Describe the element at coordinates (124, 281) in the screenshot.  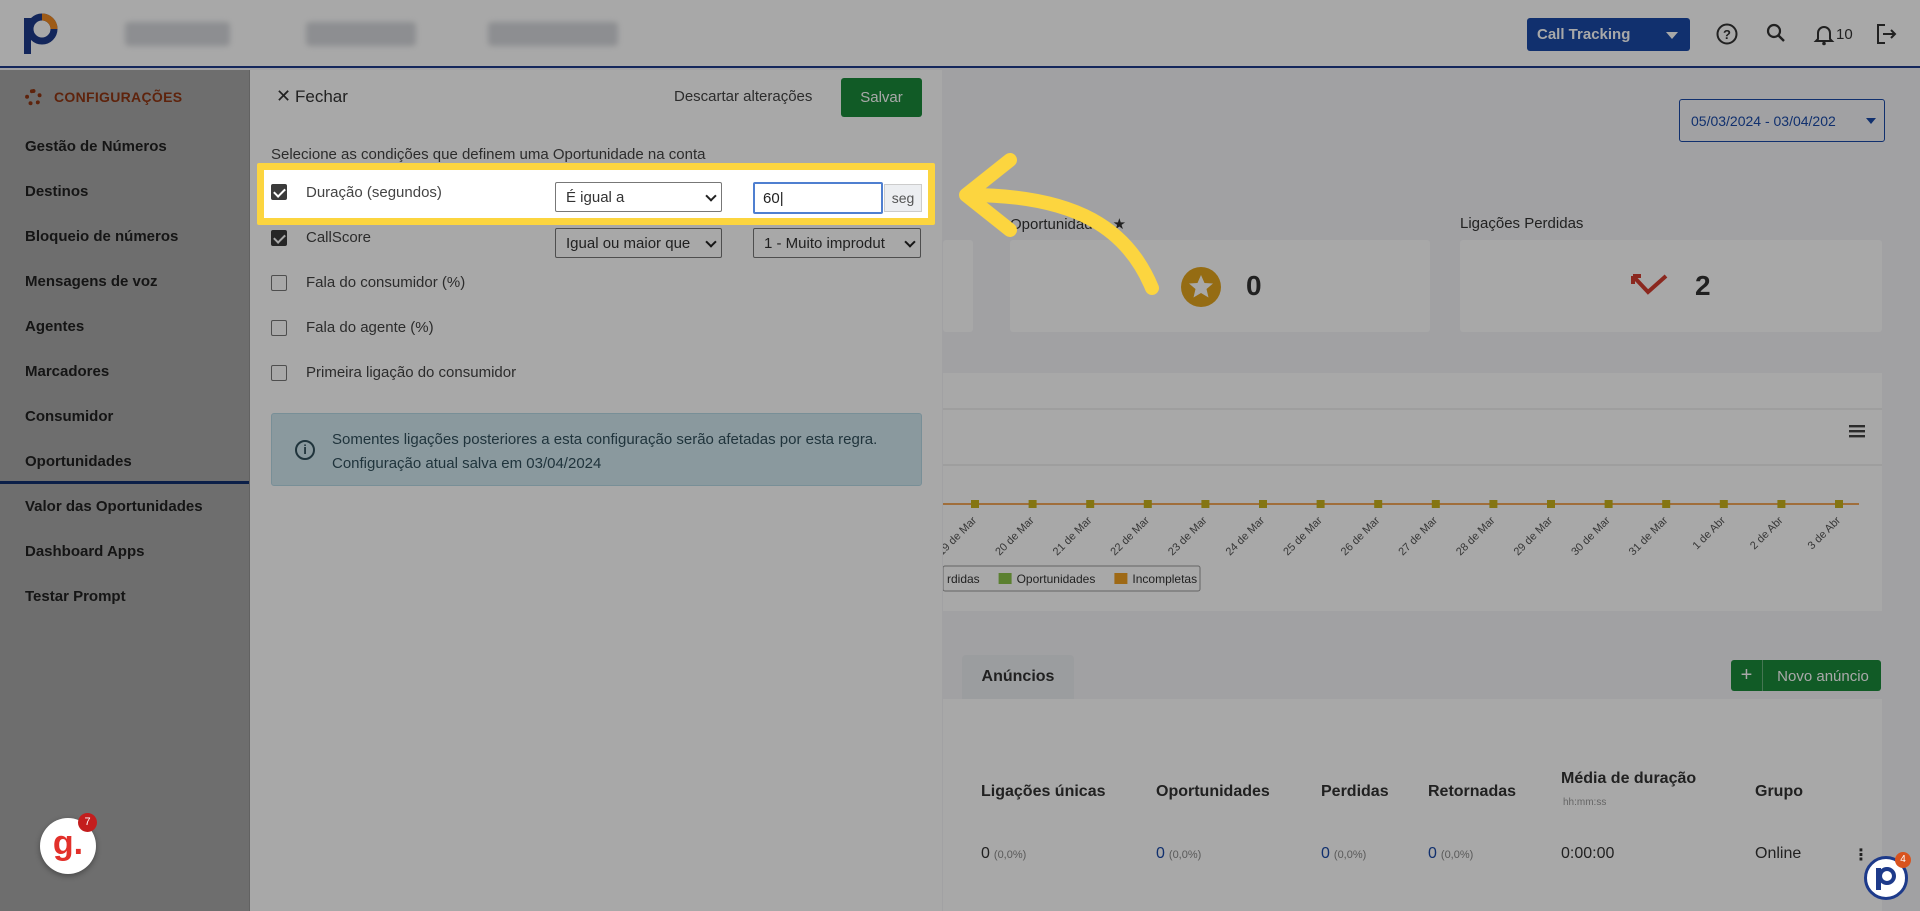
I see `sidebar-item-mensagens-de-voz: Mensagens de voz` at that location.